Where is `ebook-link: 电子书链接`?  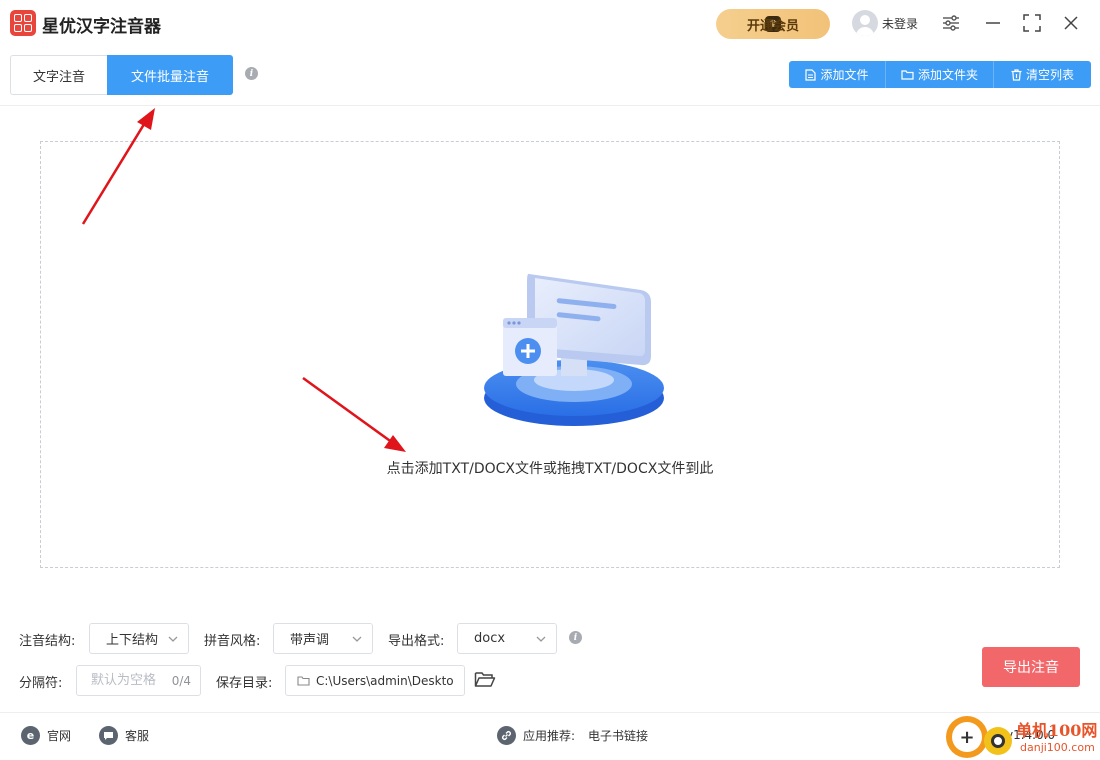
ebook-link: 电子书链接 is located at coordinates (618, 735).